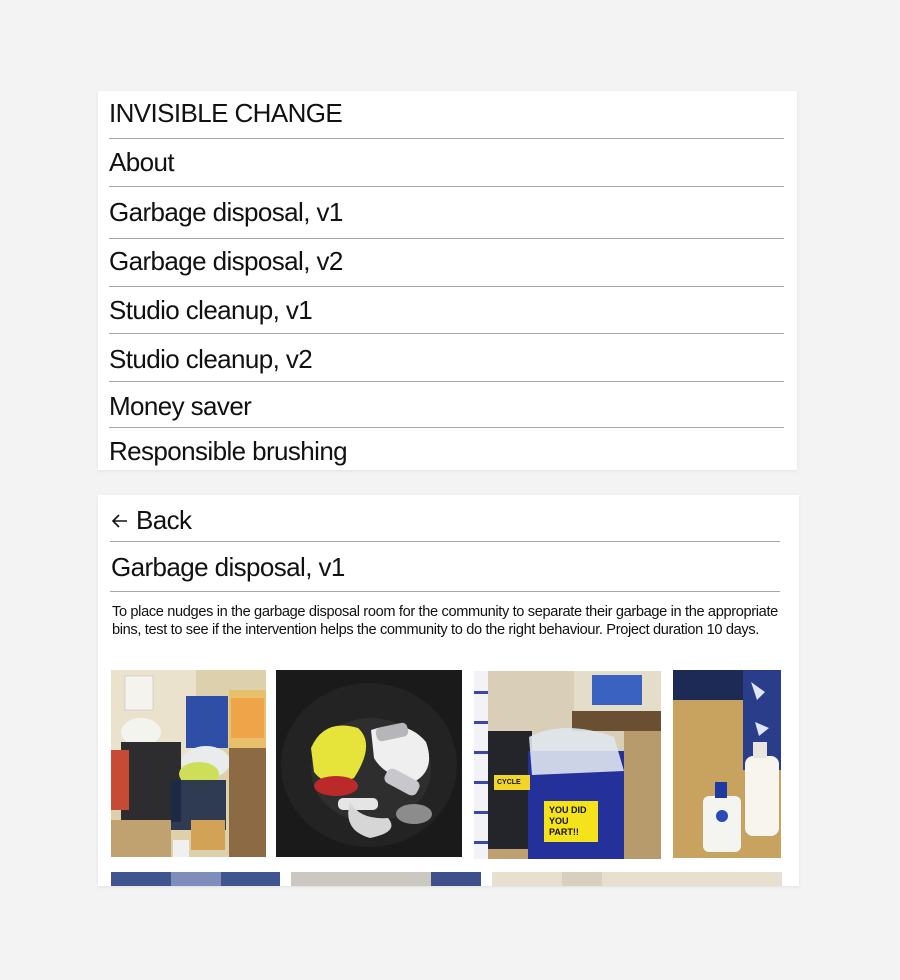 This screenshot has height=980, width=900. What do you see at coordinates (446, 113) in the screenshot?
I see `site-title: INVISIBLE CHANGE` at bounding box center [446, 113].